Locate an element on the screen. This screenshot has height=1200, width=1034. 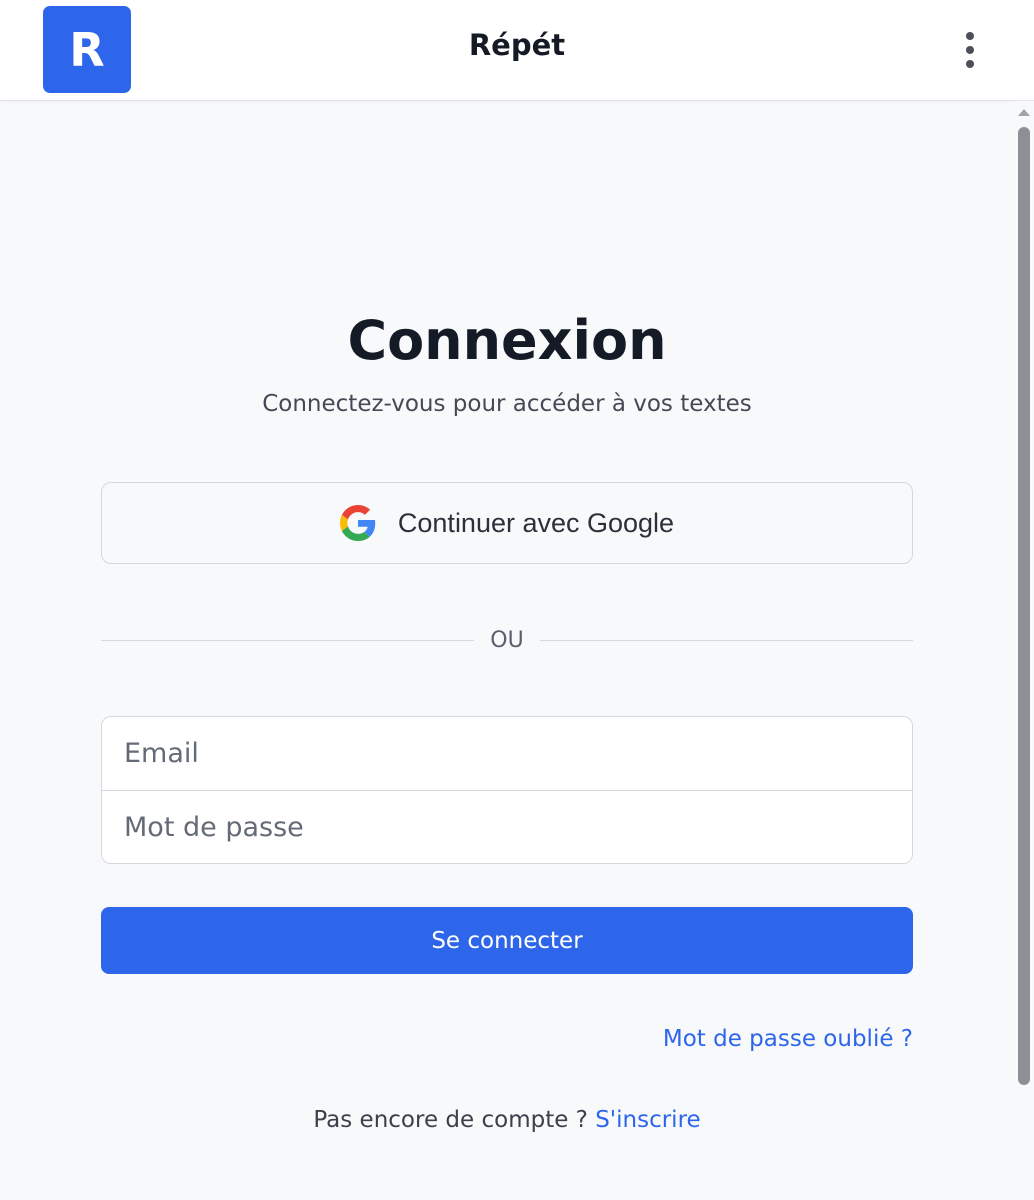
scroll-up-arrow-icon is located at coordinates (1024, 112).